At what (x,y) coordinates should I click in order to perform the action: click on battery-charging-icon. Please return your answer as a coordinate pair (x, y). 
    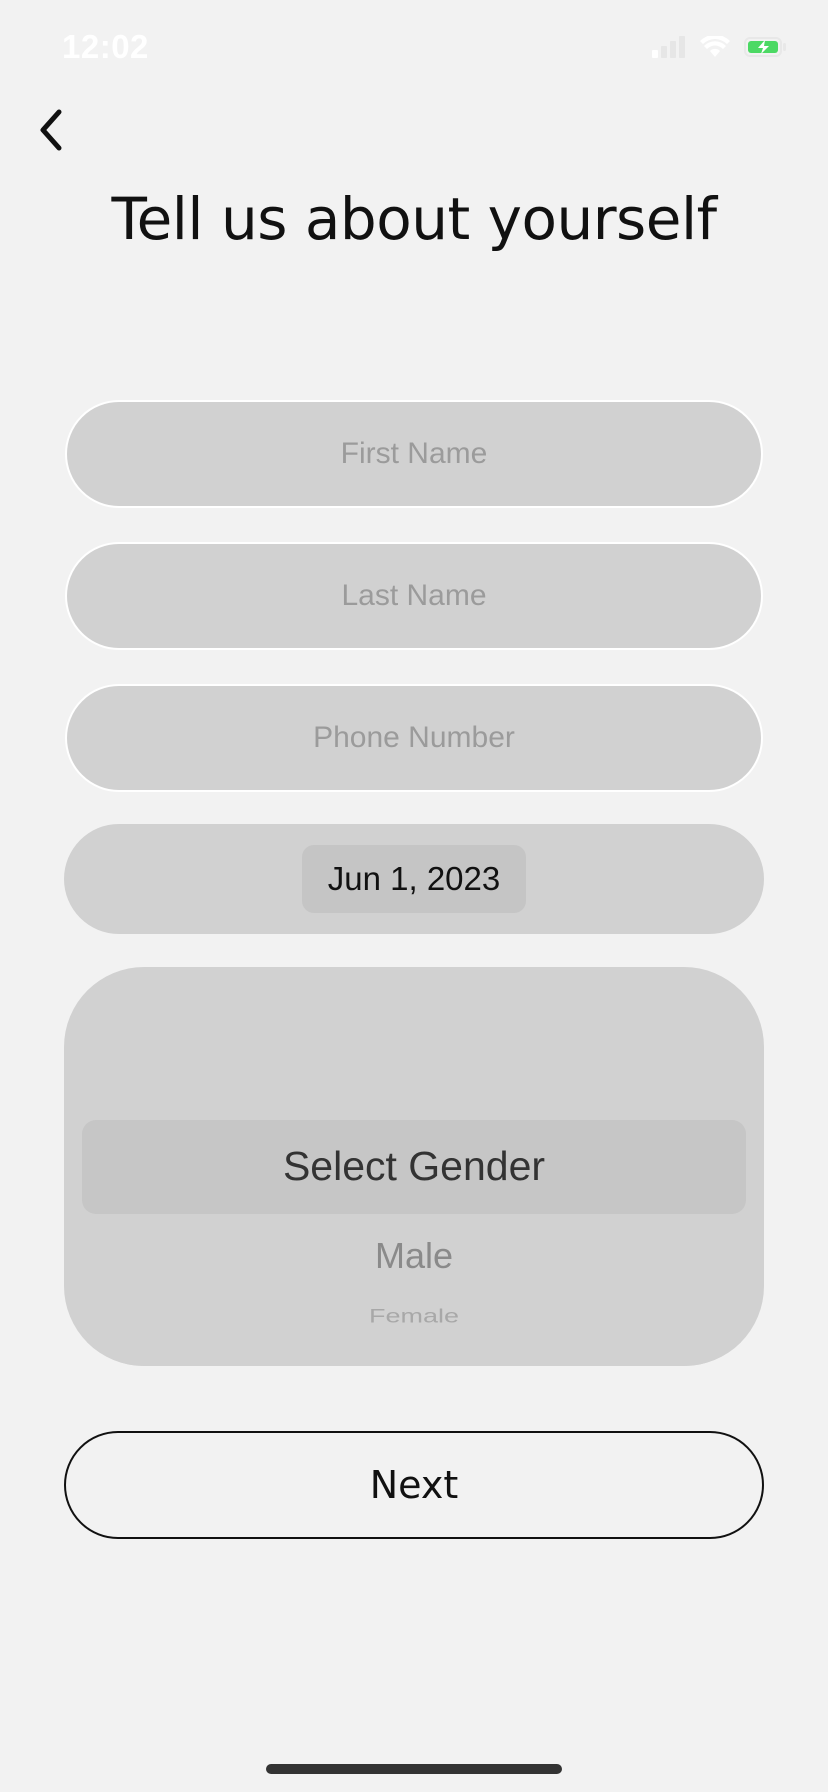
    Looking at the image, I should click on (766, 49).